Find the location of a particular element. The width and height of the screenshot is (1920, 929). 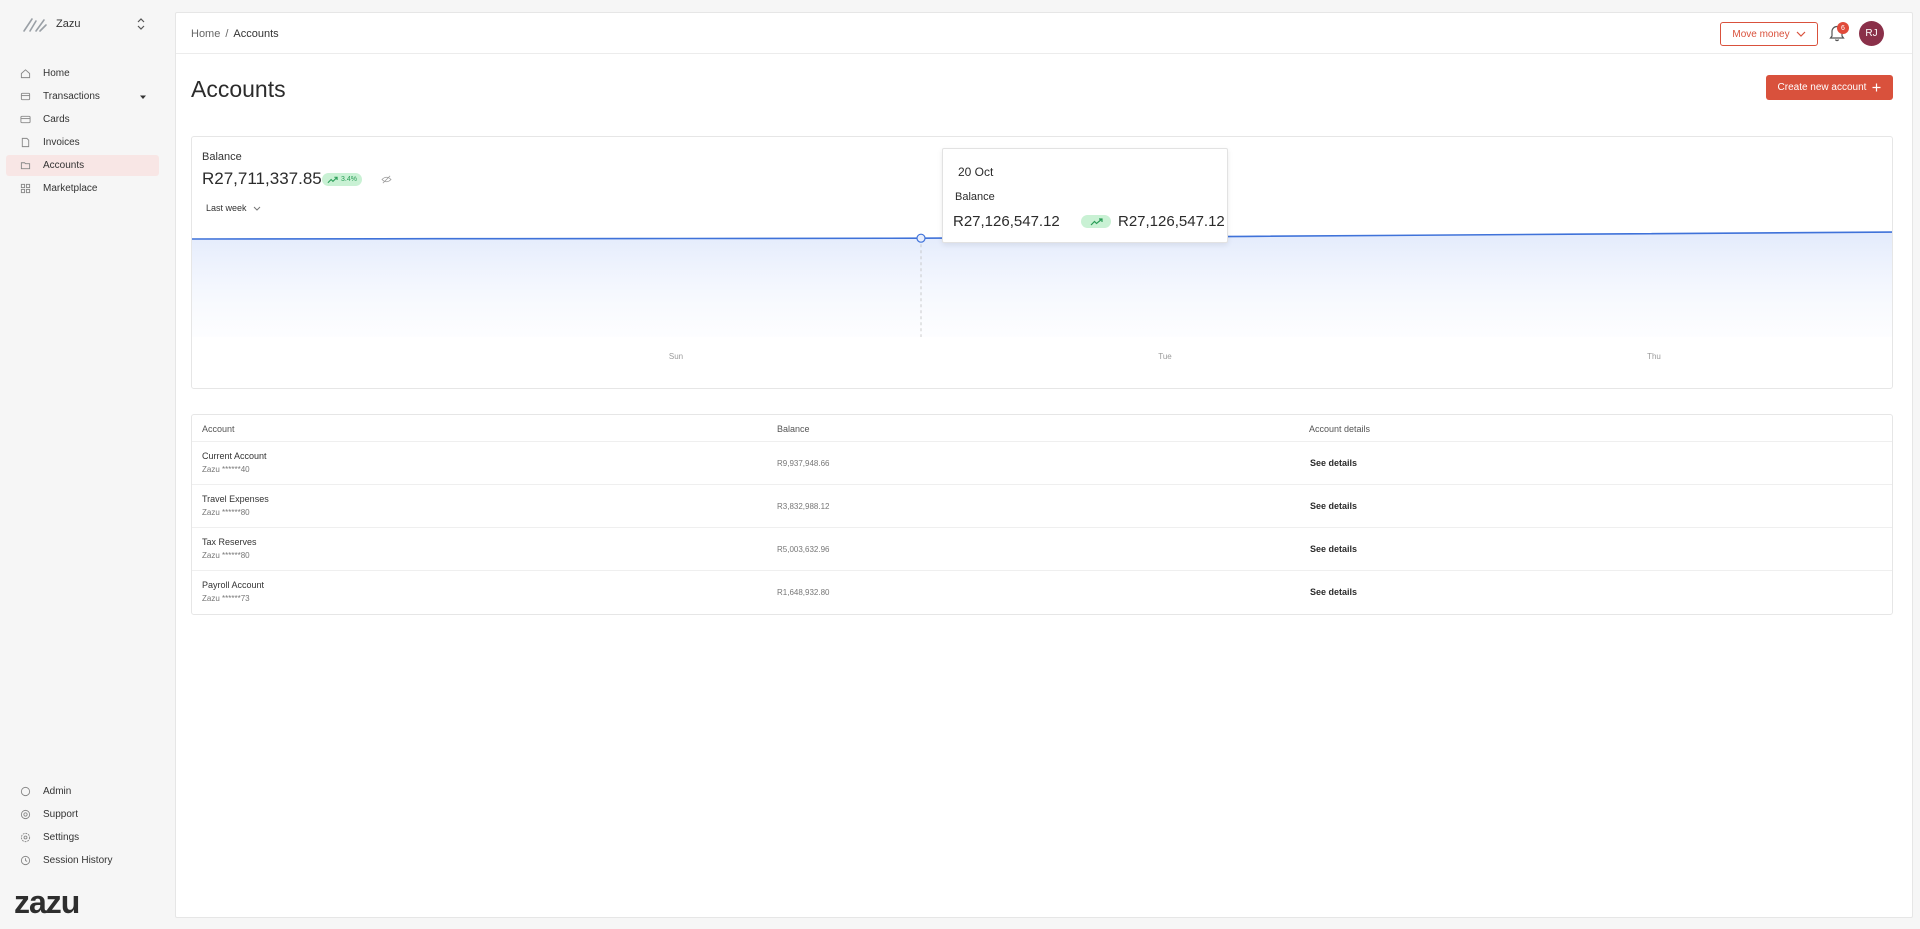

sidebar-bottom-nav: Admin Support Settings Session History is located at coordinates (82, 827).